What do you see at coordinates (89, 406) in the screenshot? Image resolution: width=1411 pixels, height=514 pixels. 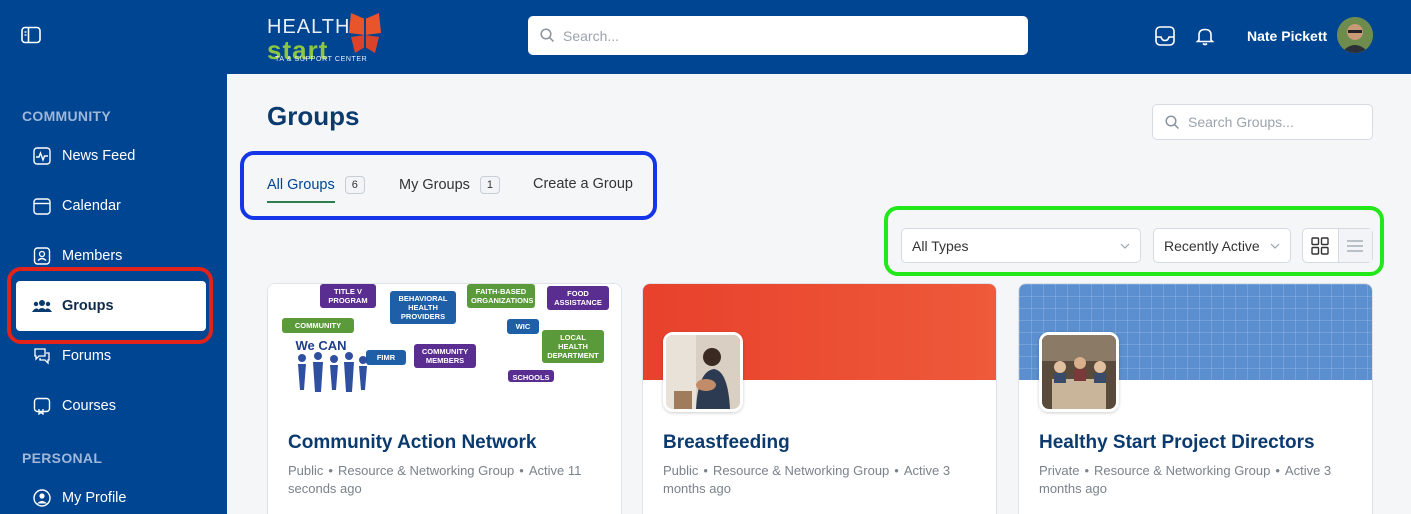 I see `sidebar-item-label: Courses` at bounding box center [89, 406].